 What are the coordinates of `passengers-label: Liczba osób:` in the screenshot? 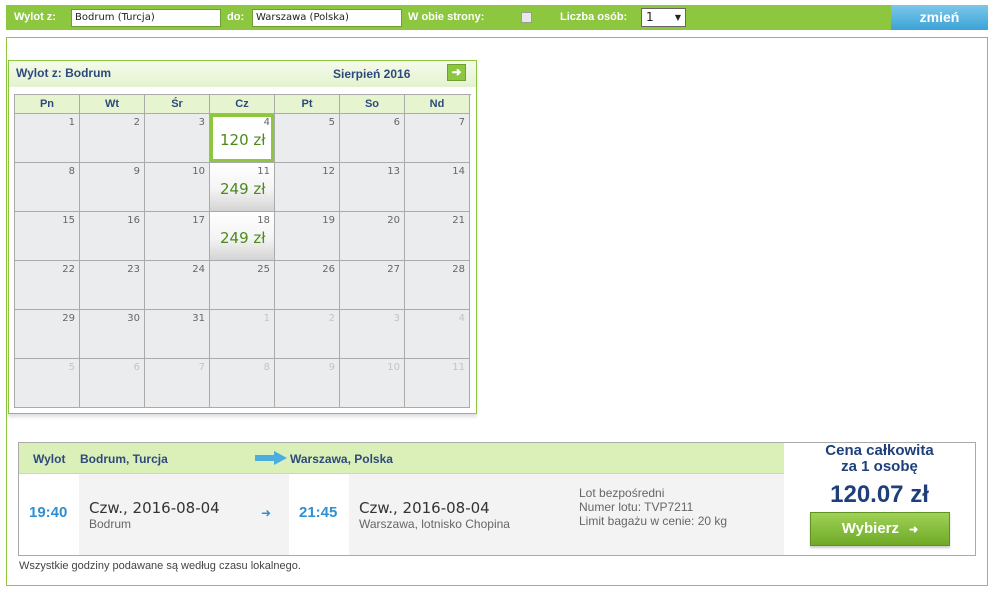 It's located at (594, 17).